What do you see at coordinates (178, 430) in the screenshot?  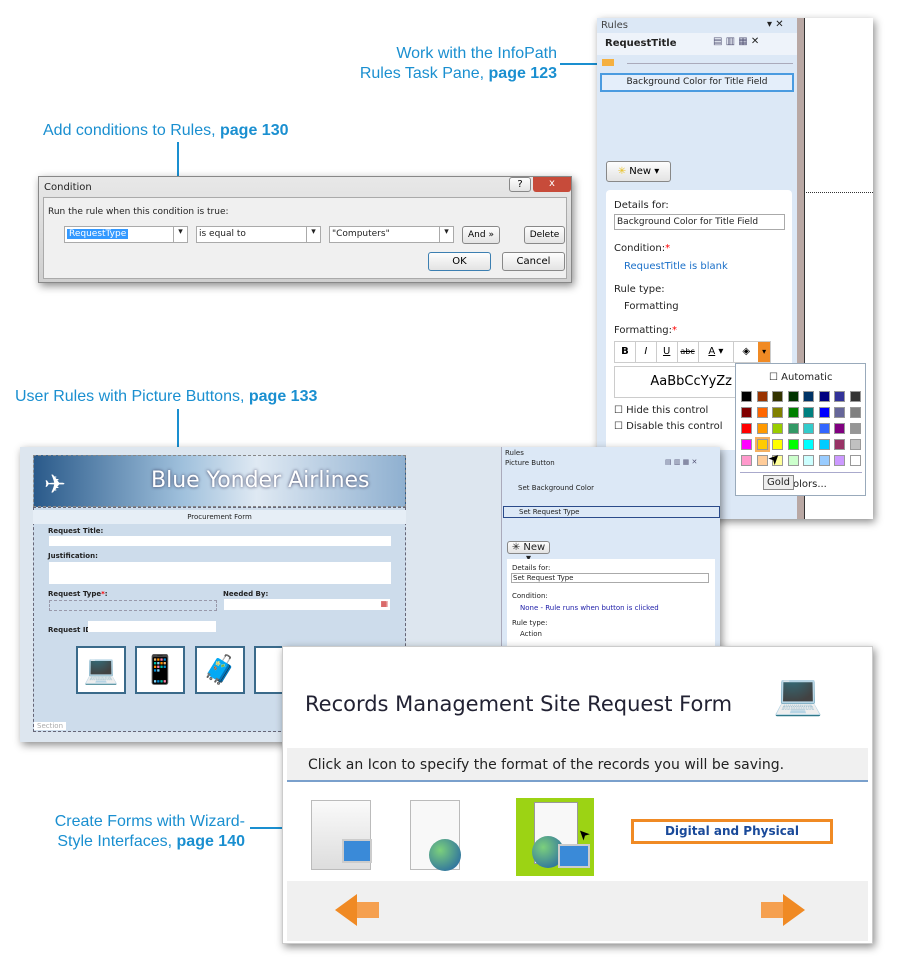 I see `callout-connector` at bounding box center [178, 430].